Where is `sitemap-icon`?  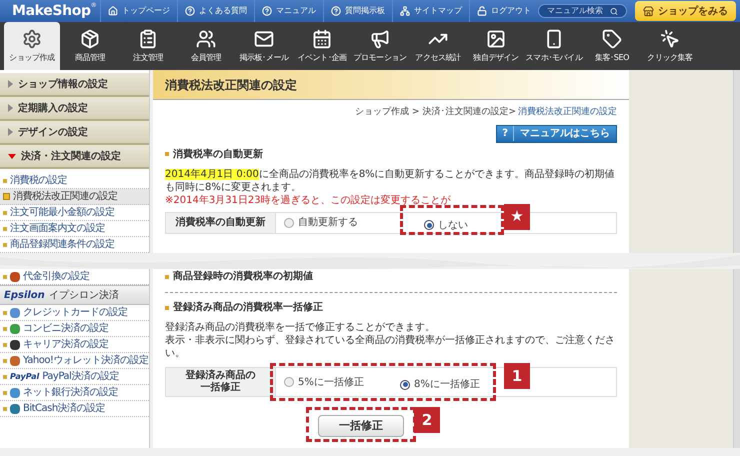 sitemap-icon is located at coordinates (405, 11).